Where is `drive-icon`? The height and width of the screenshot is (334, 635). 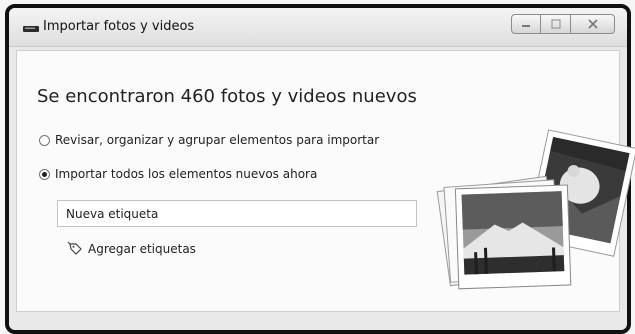 drive-icon is located at coordinates (31, 29).